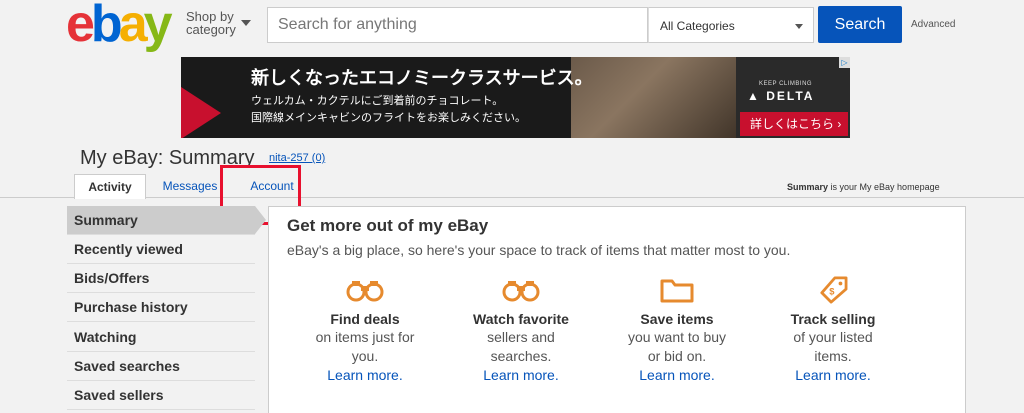 The height and width of the screenshot is (413, 1024). Describe the element at coordinates (512, 197) in the screenshot. I see `tab-divider` at that location.